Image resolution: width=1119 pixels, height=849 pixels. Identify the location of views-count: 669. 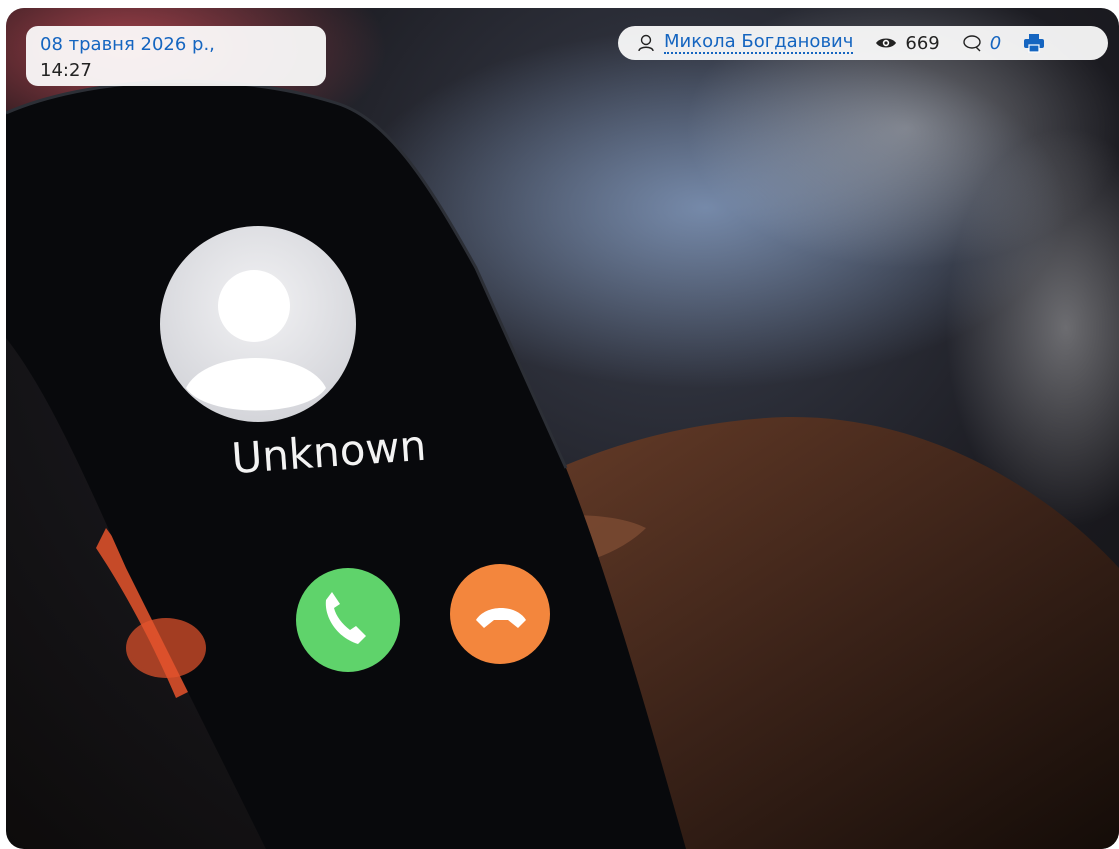
(922, 43).